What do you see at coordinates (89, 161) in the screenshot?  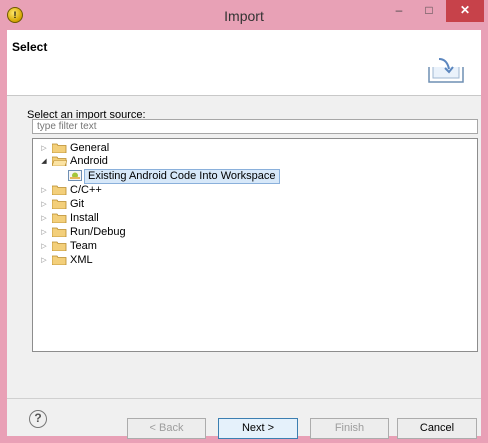 I see `tree-item-label: Android` at bounding box center [89, 161].